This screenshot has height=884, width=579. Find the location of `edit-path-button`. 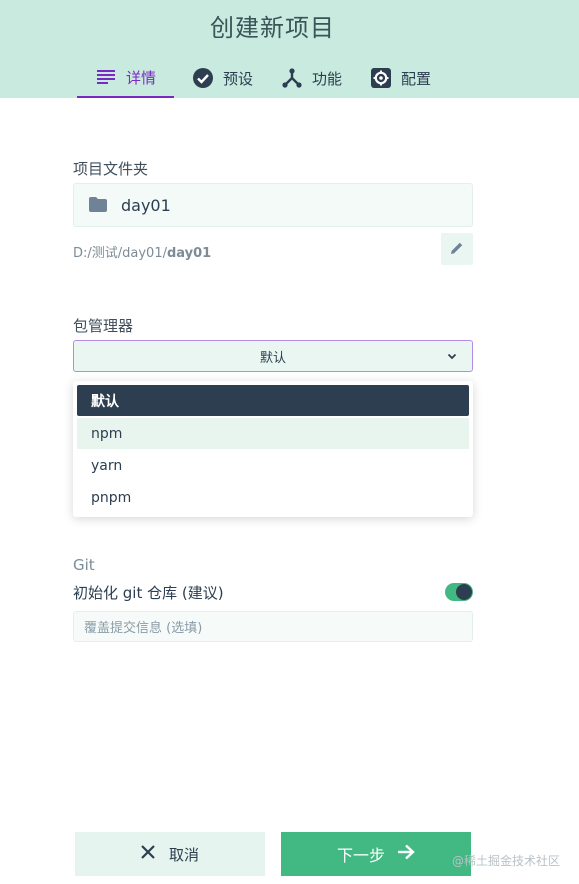

edit-path-button is located at coordinates (457, 249).